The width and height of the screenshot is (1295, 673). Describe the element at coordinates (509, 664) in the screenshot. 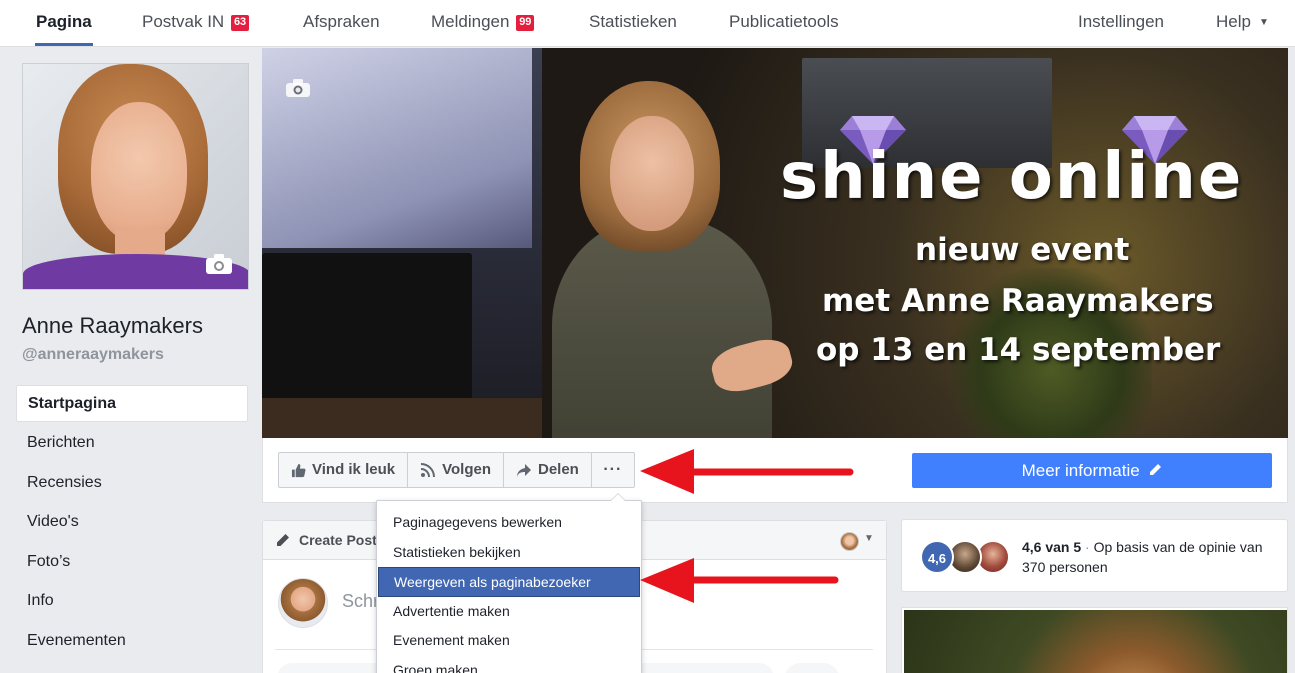

I see `menu-item-create-group: Groep maken` at that location.